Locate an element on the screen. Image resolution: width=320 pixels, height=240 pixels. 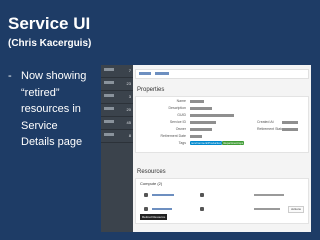
sidebar-item-count: 20 is located at coordinates (128, 109).